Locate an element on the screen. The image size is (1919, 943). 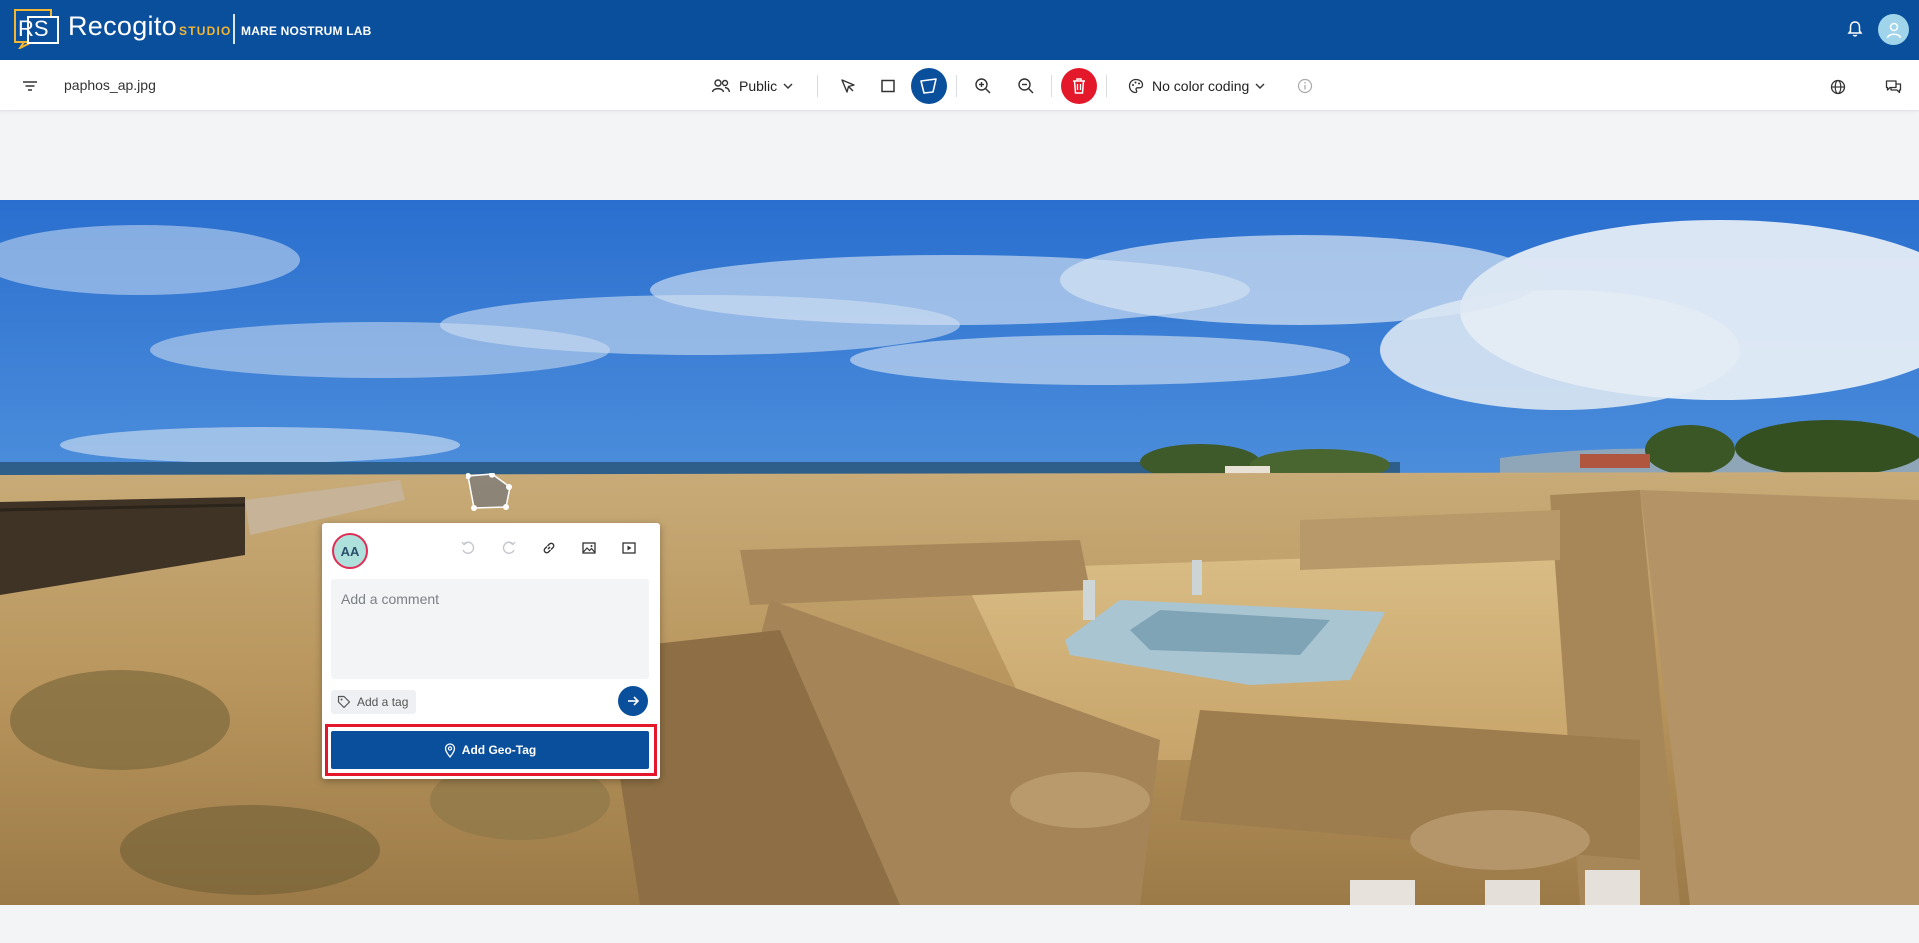
header-divider is located at coordinates (234, 29).